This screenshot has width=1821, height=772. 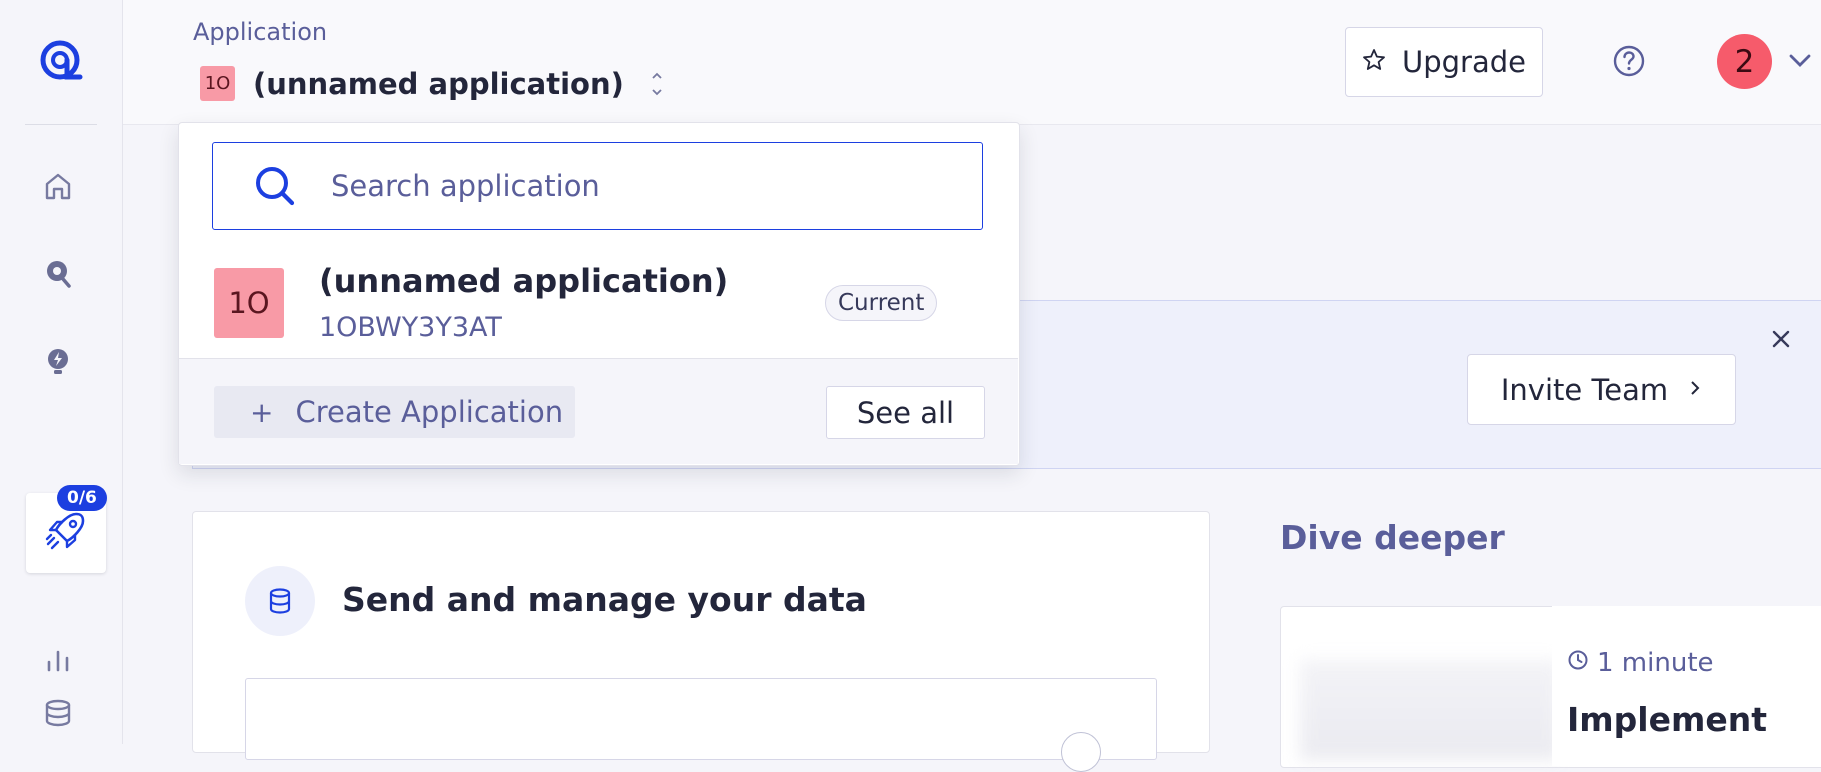 What do you see at coordinates (1430, 710) in the screenshot?
I see `dive-card-thumbnail` at bounding box center [1430, 710].